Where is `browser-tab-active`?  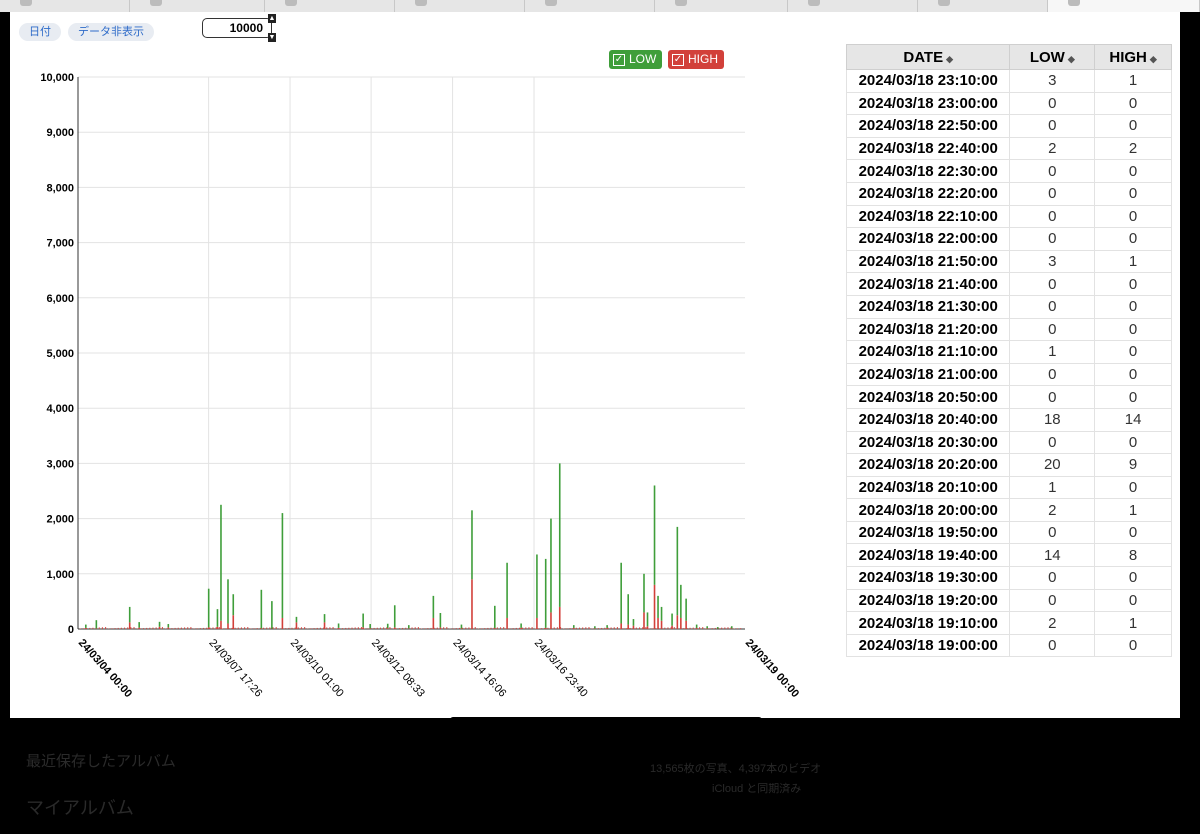
browser-tab-active is located at coordinates (1124, 6).